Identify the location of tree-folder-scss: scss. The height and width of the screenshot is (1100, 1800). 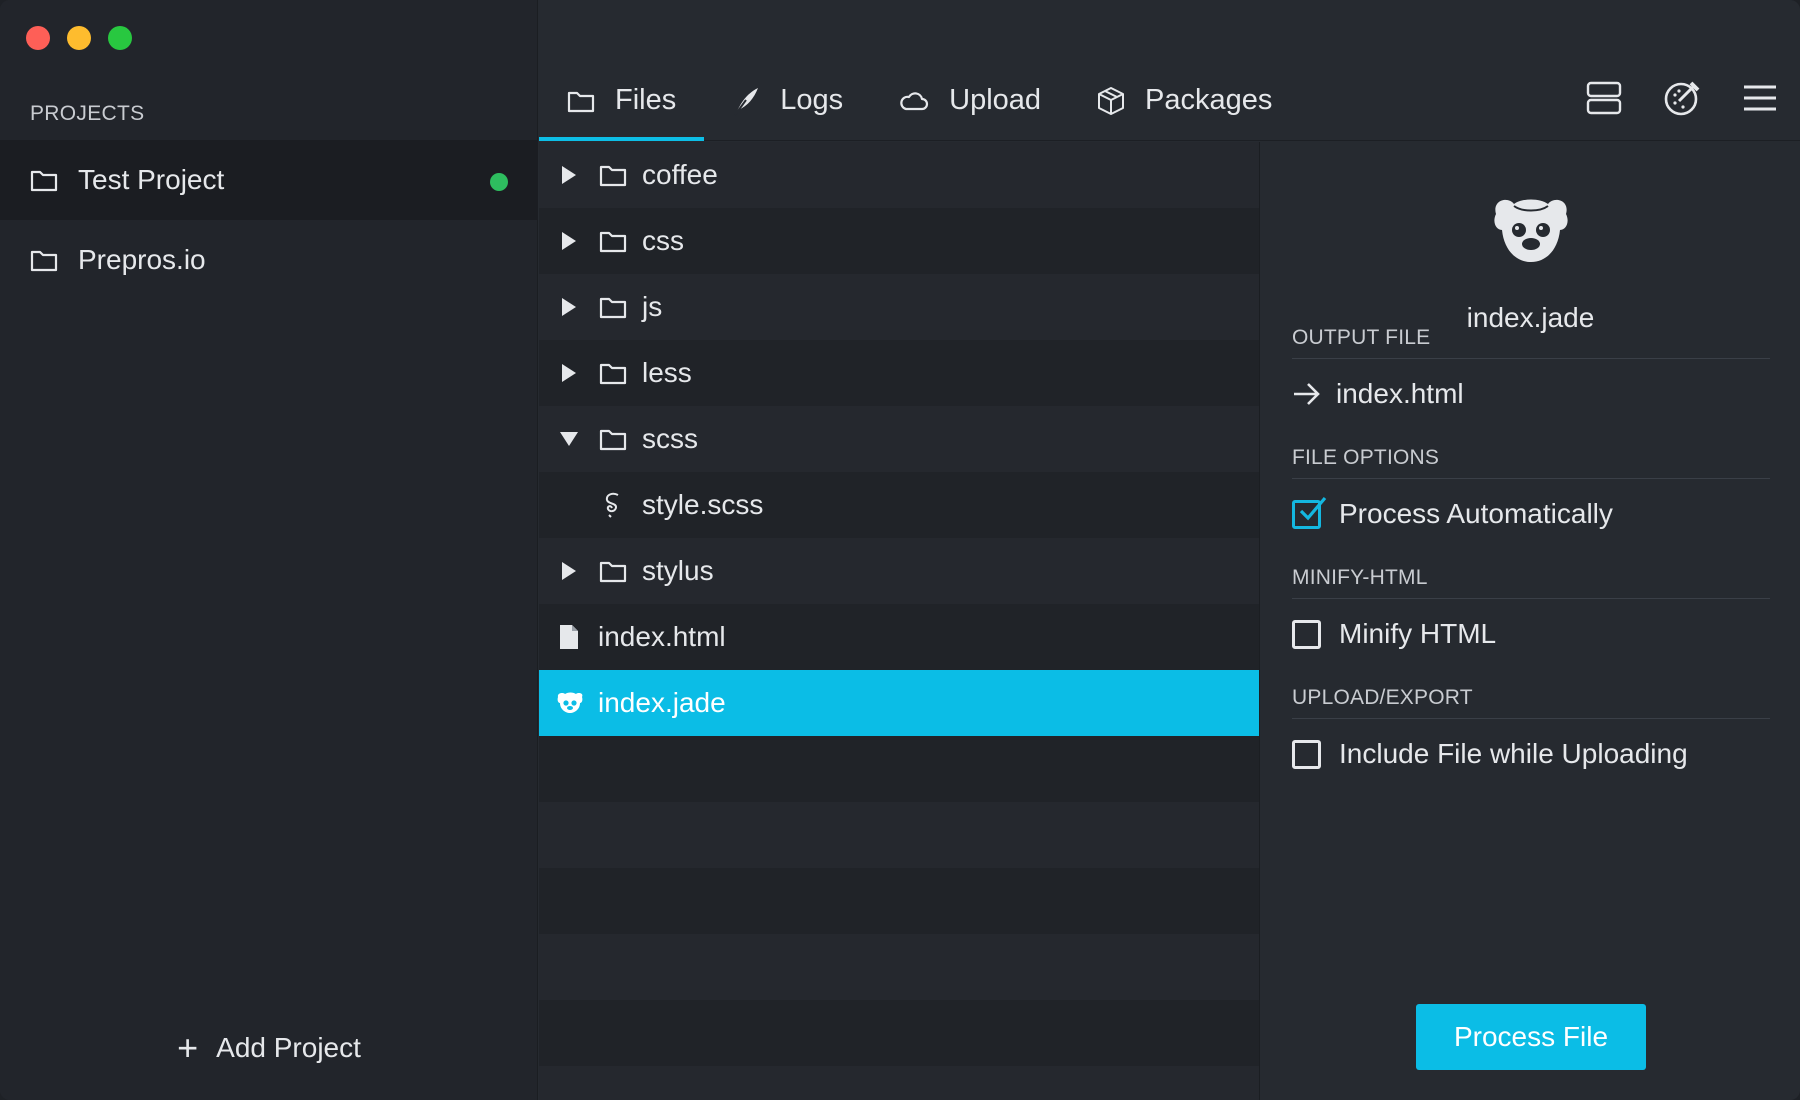
(899, 439).